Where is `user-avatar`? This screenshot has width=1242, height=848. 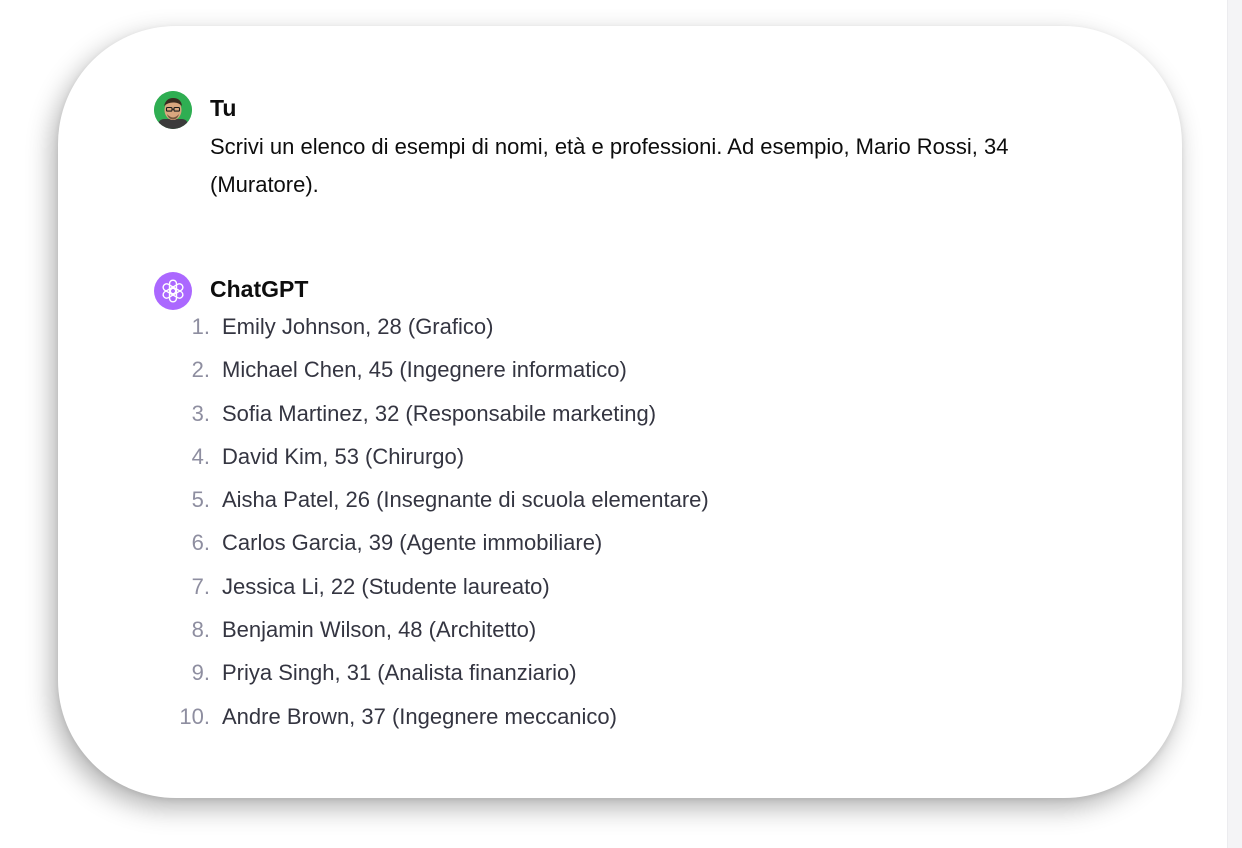 user-avatar is located at coordinates (173, 110).